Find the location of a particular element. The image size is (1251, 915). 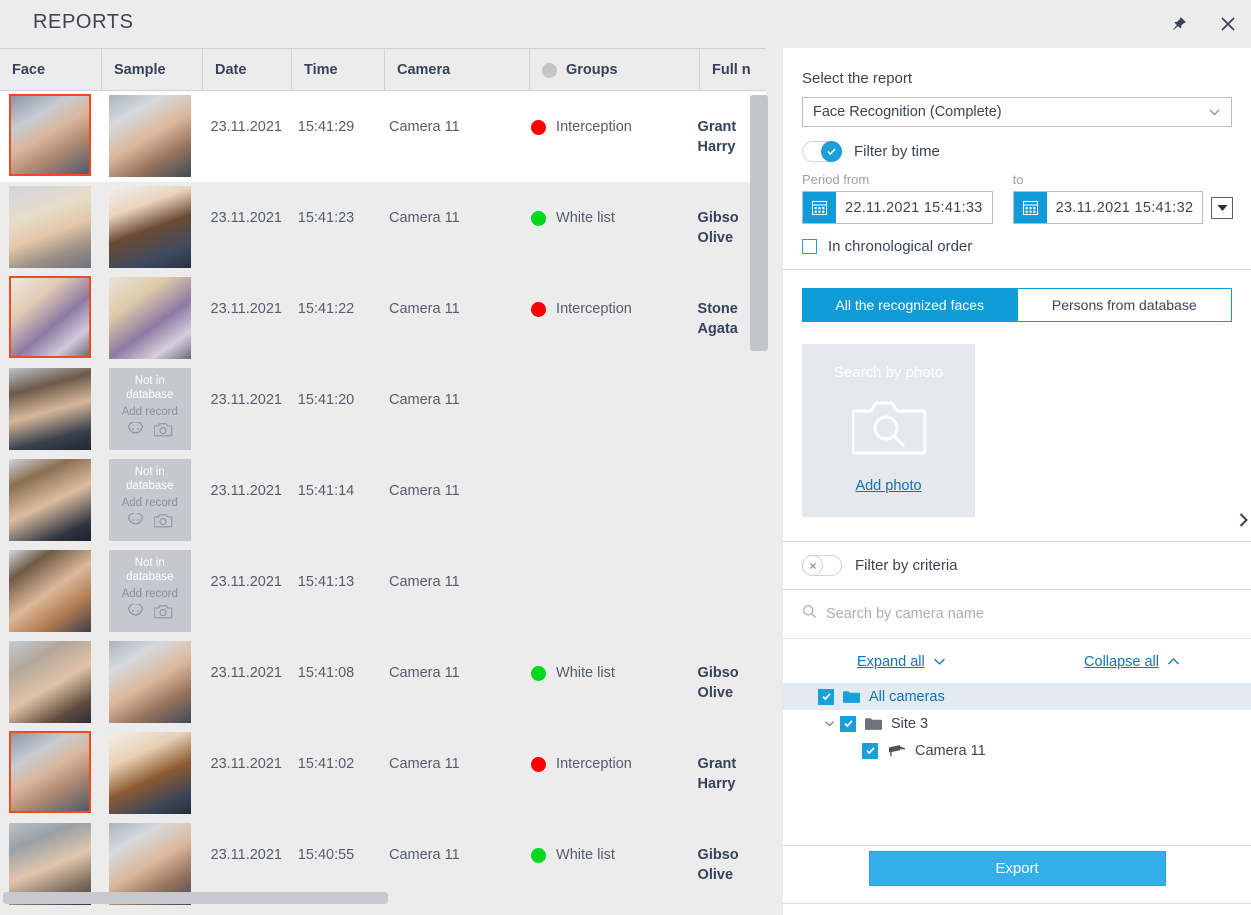

chronological-checkbox is located at coordinates (809, 246).